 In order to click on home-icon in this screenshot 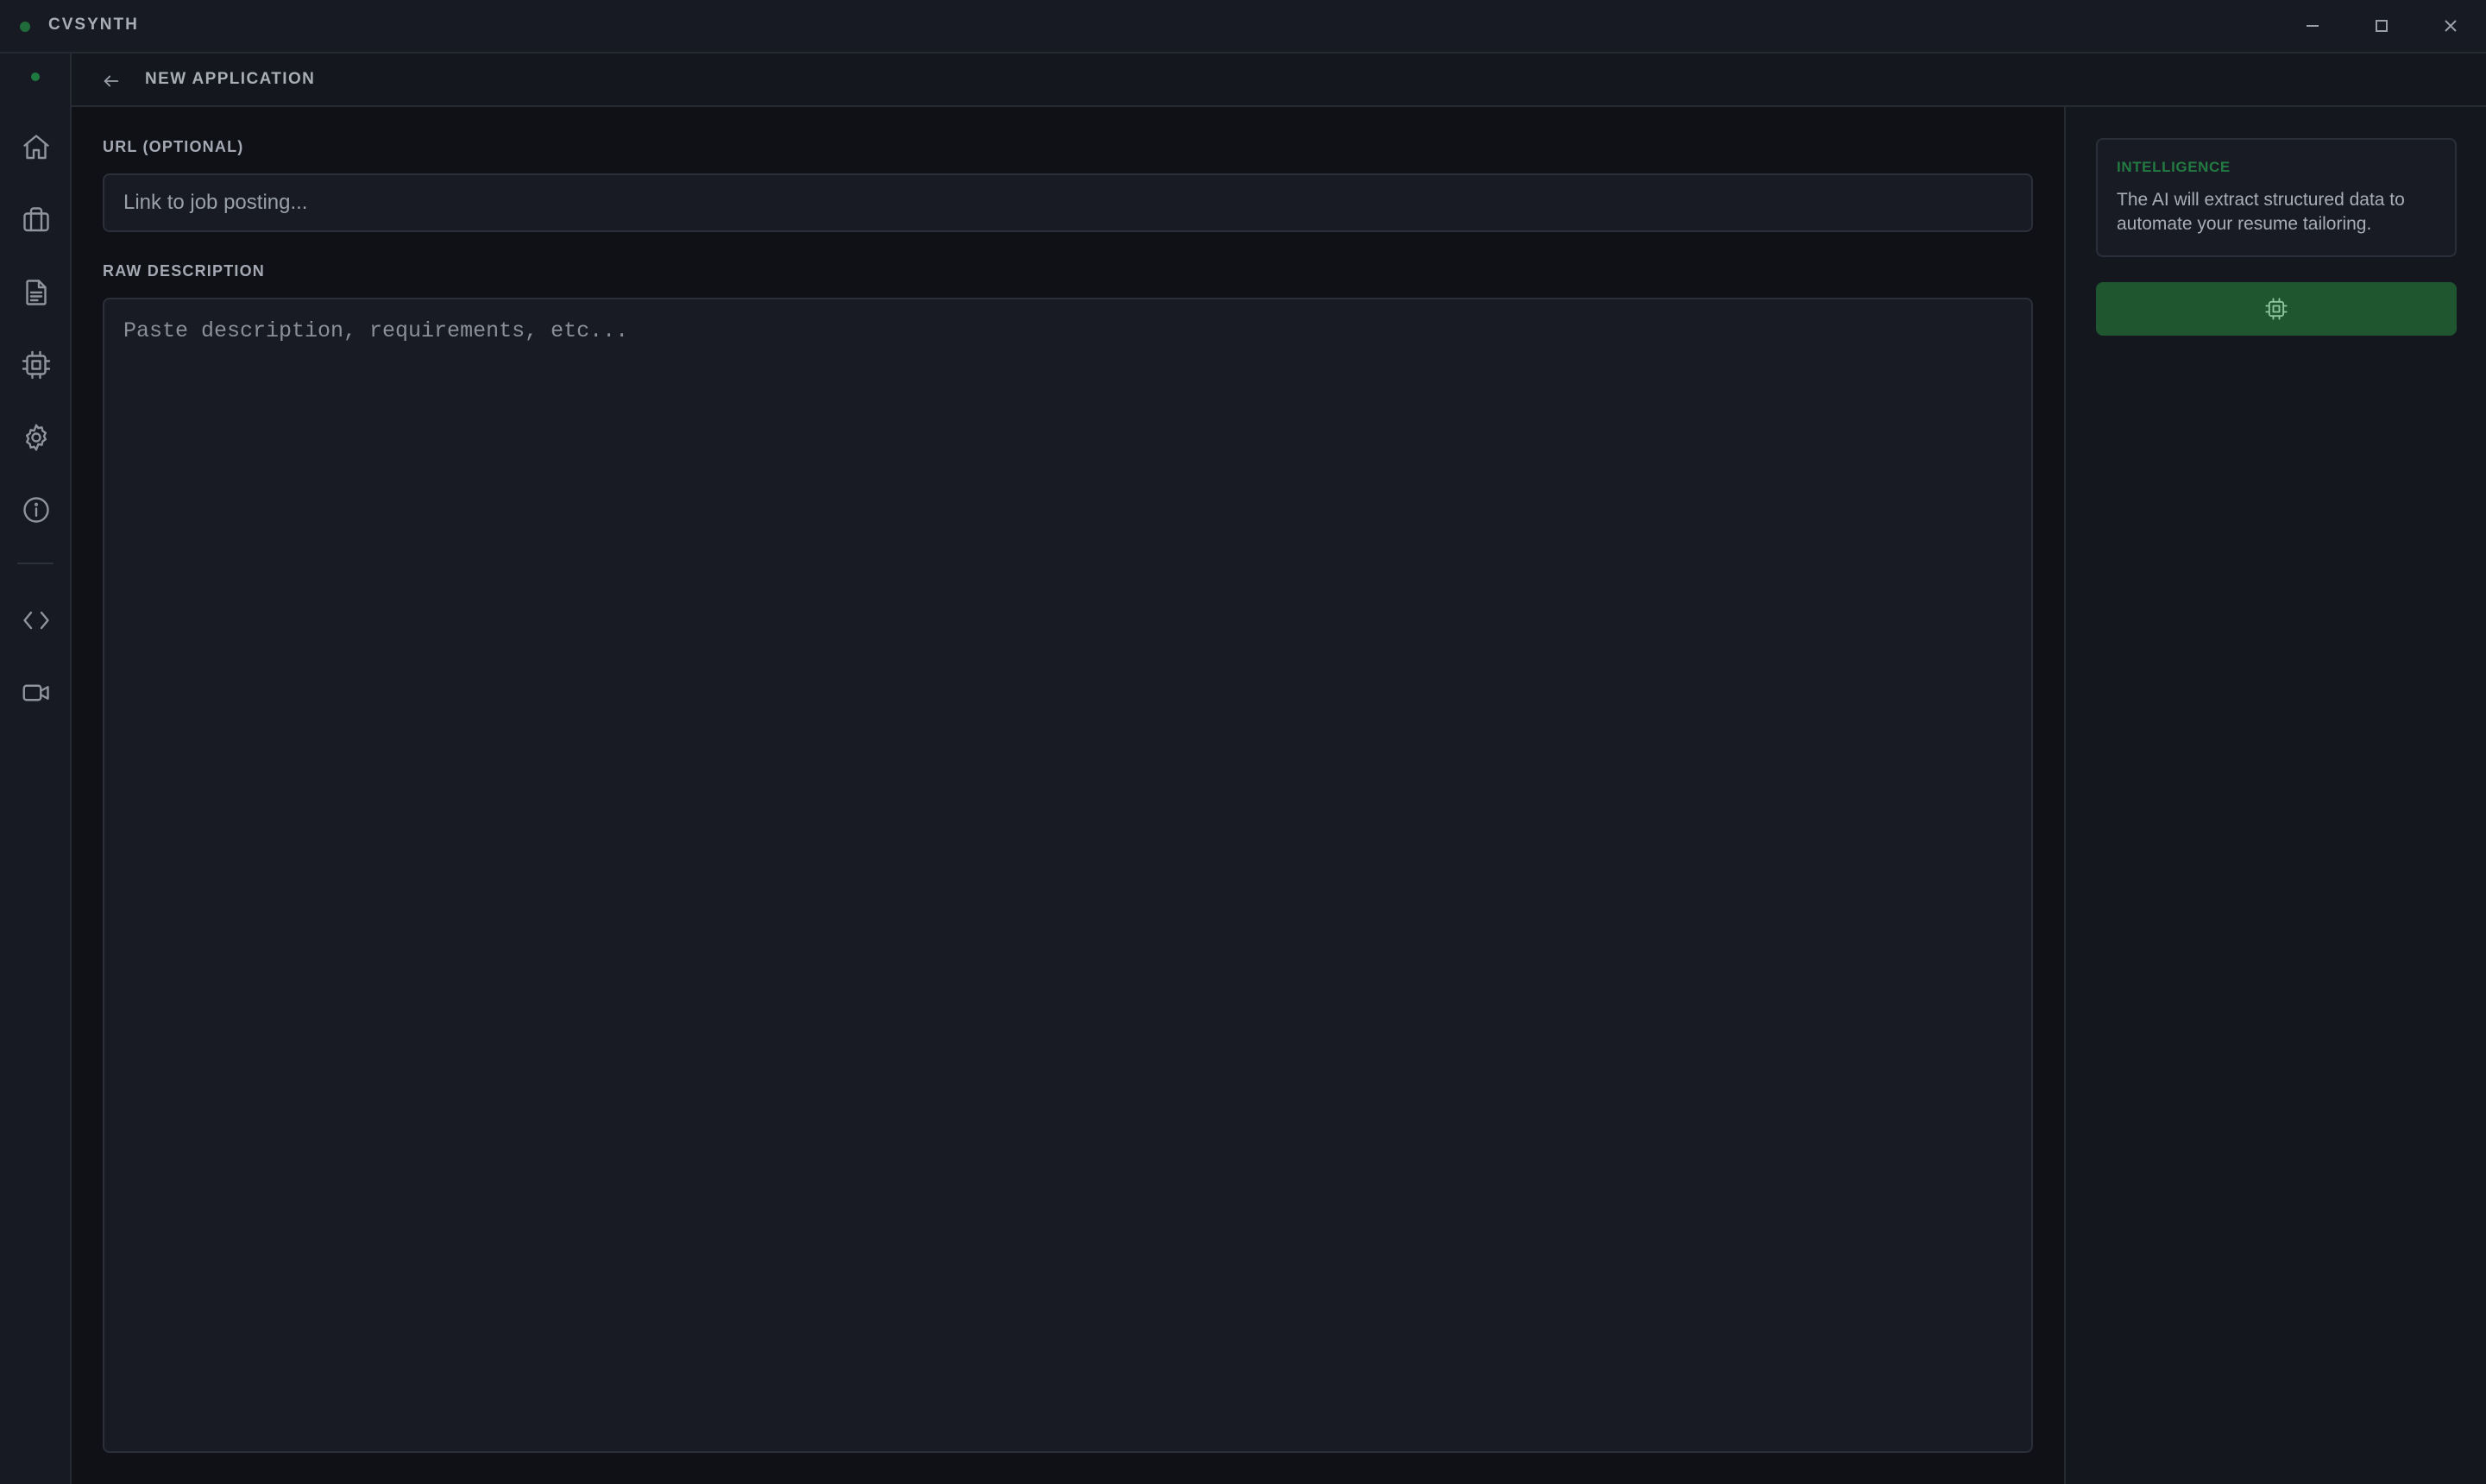, I will do `click(36, 147)`.